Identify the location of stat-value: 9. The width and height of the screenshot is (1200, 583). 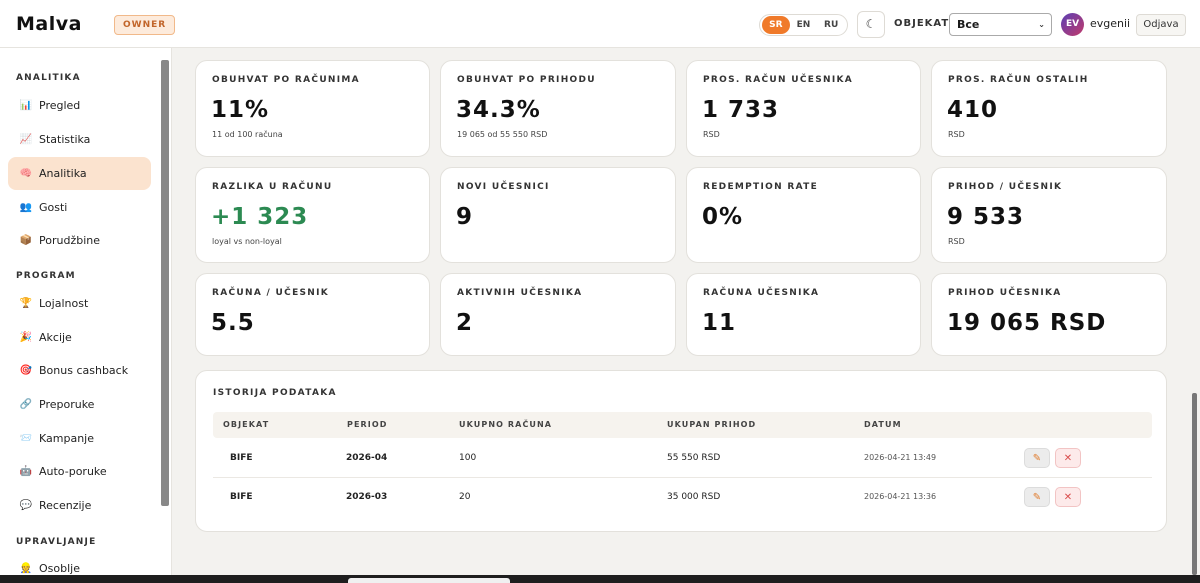
(465, 217).